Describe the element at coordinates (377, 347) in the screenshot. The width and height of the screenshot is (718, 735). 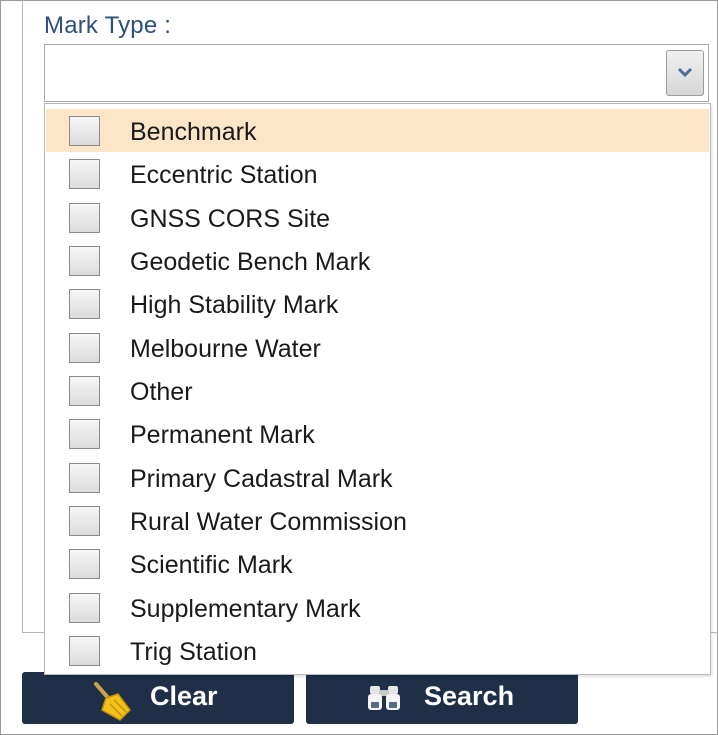
I see `option-melbourne-water: Melbourne Water` at that location.